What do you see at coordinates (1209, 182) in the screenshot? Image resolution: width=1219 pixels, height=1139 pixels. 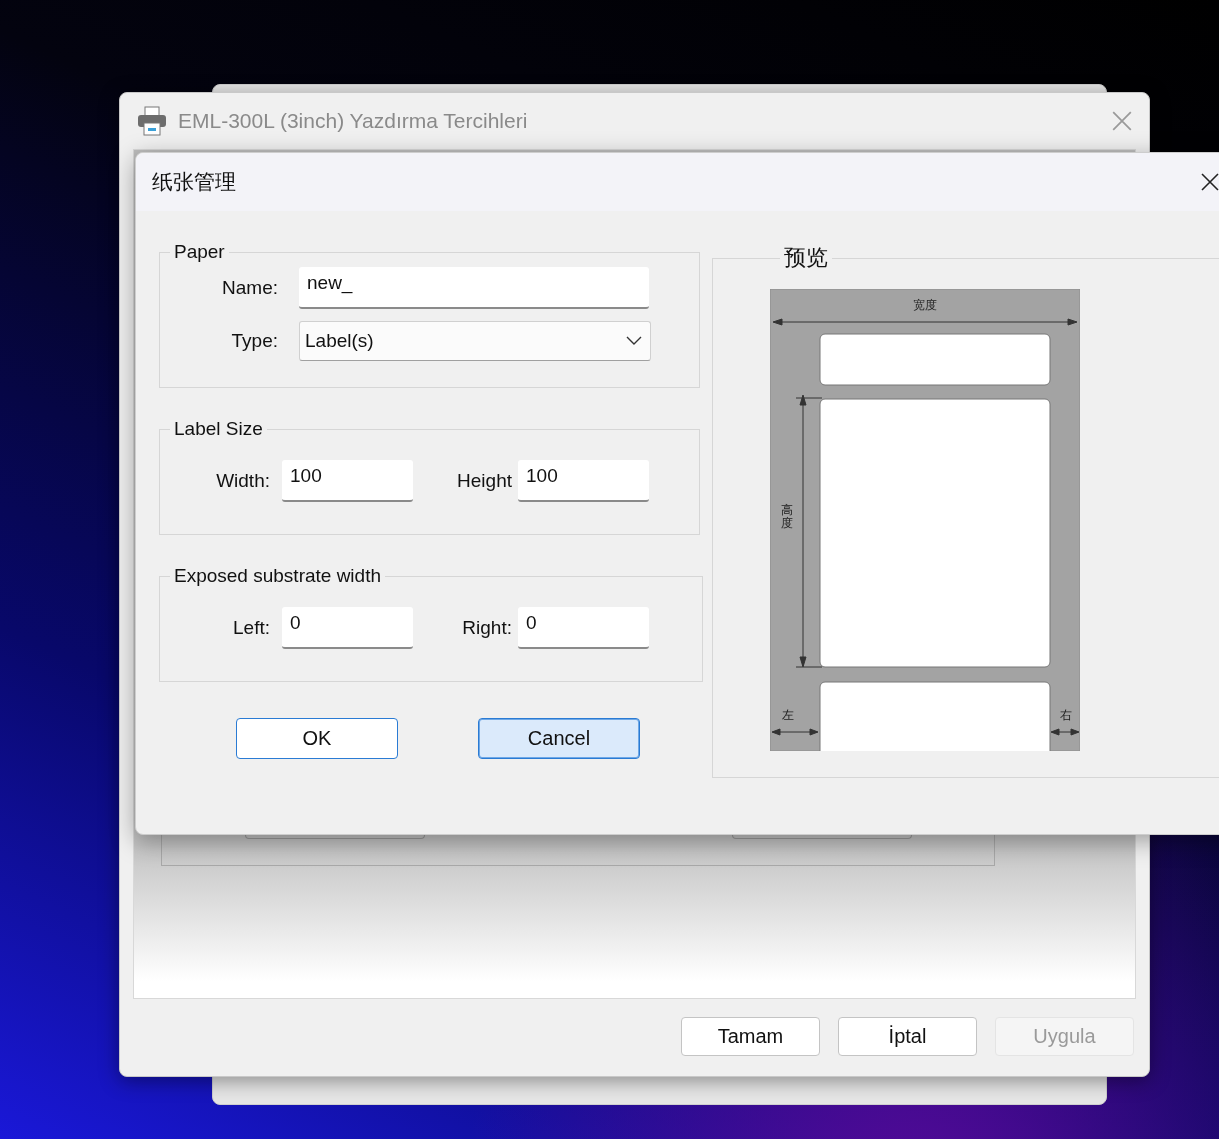 I see `close-icon` at bounding box center [1209, 182].